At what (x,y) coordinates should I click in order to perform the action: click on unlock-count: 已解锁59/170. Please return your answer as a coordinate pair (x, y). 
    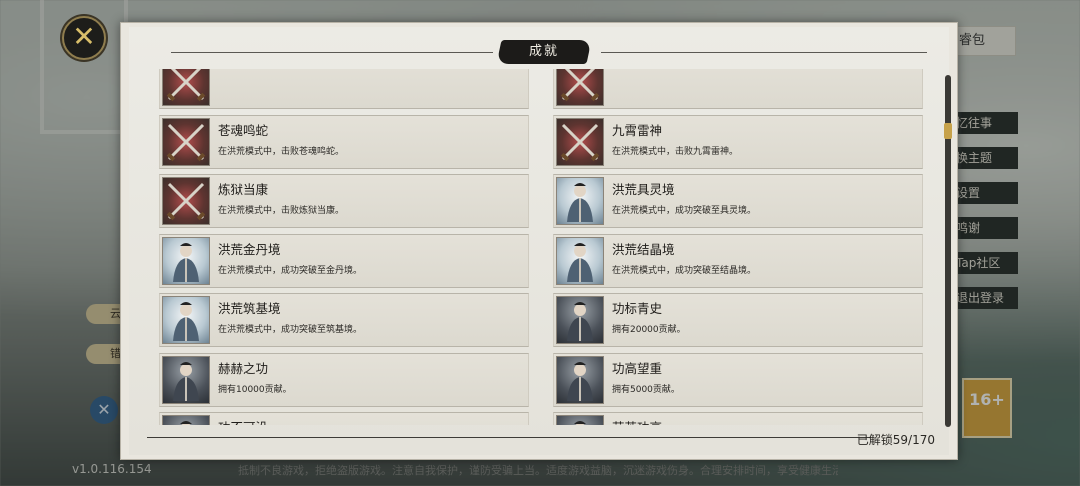
    Looking at the image, I should click on (895, 440).